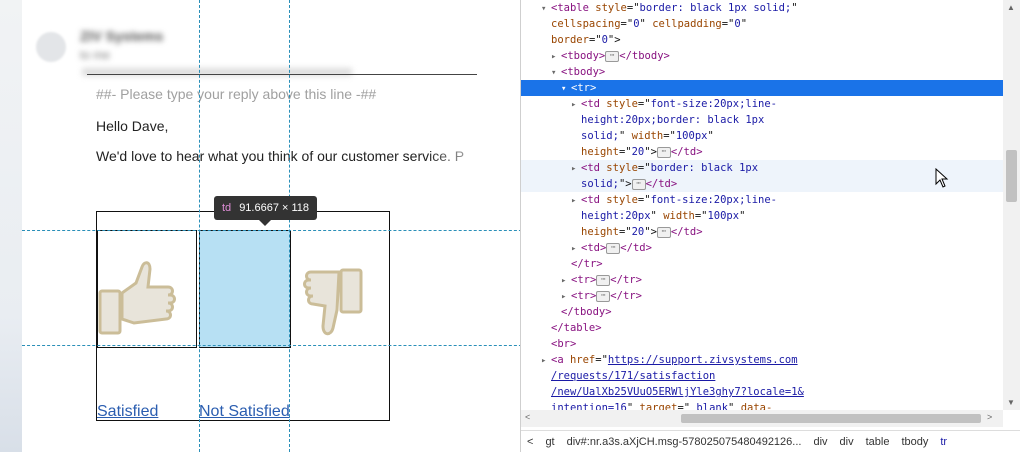  I want to click on dom-line: /requests/171/satisfaction, so click(762, 376).